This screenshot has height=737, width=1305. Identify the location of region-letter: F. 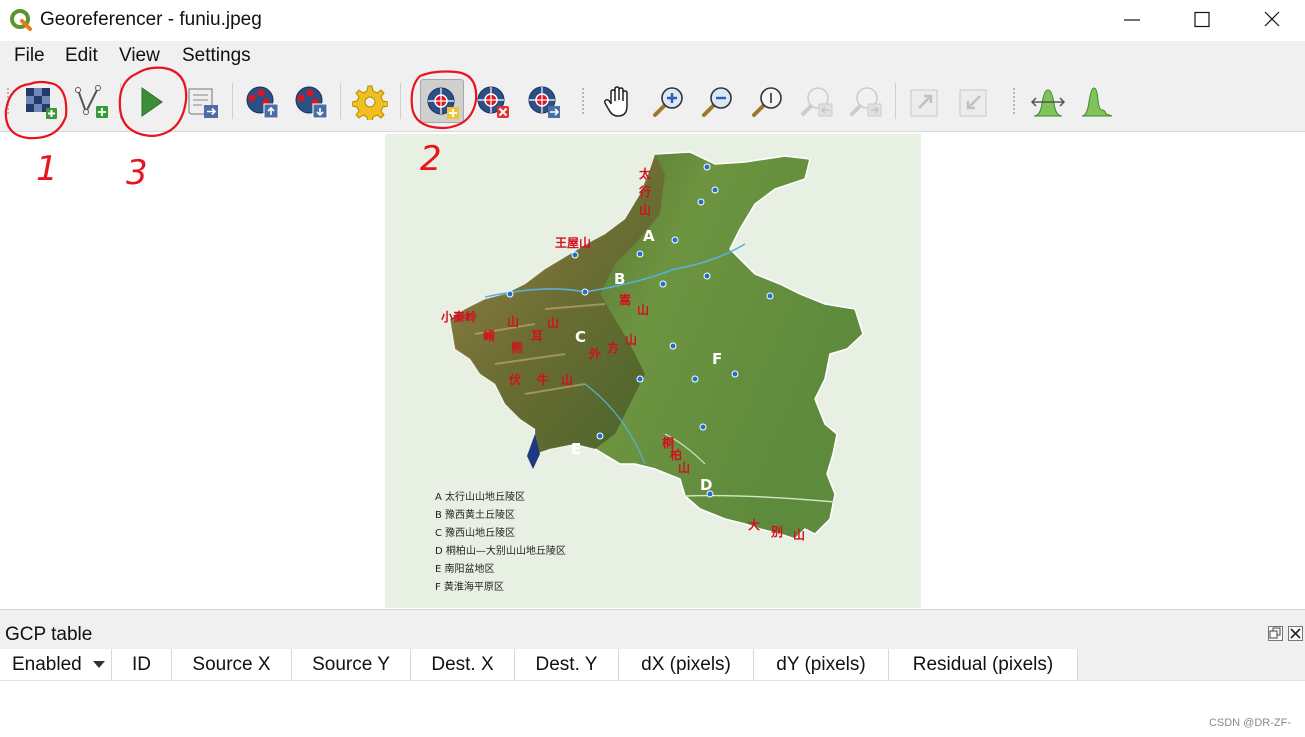
(717, 359).